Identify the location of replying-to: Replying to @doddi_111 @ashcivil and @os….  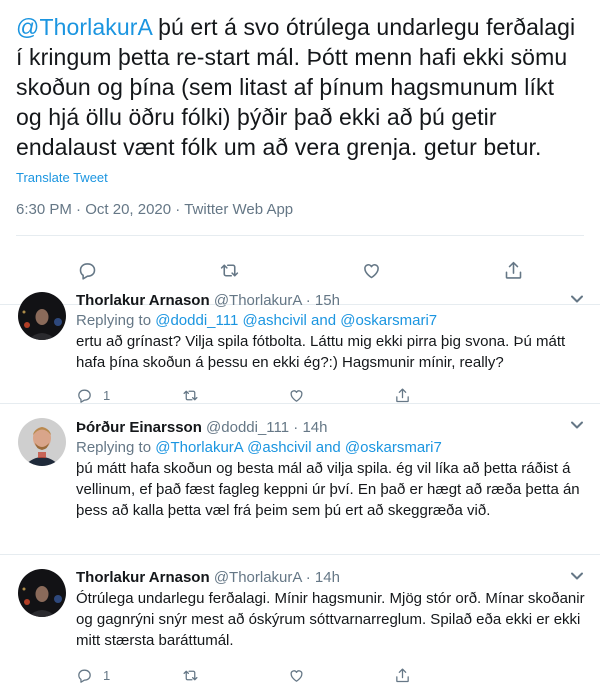
(331, 321).